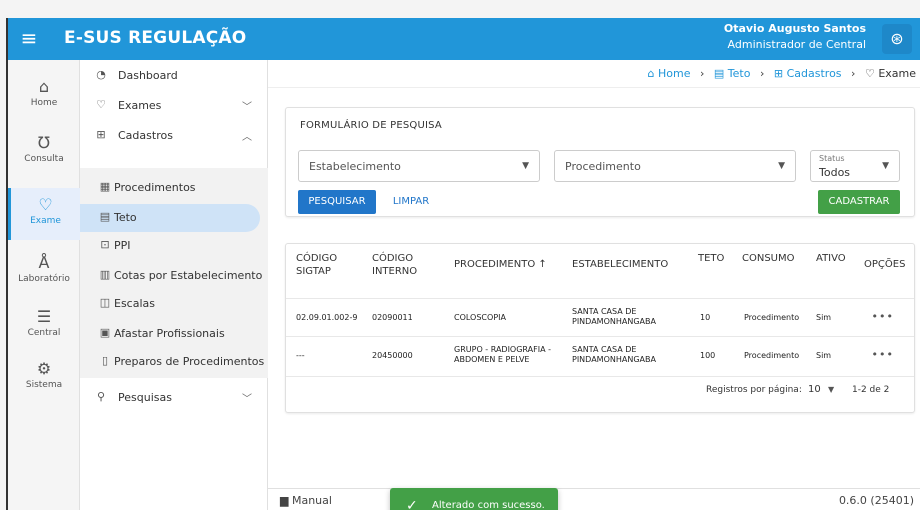 The width and height of the screenshot is (920, 510). What do you see at coordinates (145, 397) in the screenshot?
I see `sidebar-item-label: Pesquisas` at bounding box center [145, 397].